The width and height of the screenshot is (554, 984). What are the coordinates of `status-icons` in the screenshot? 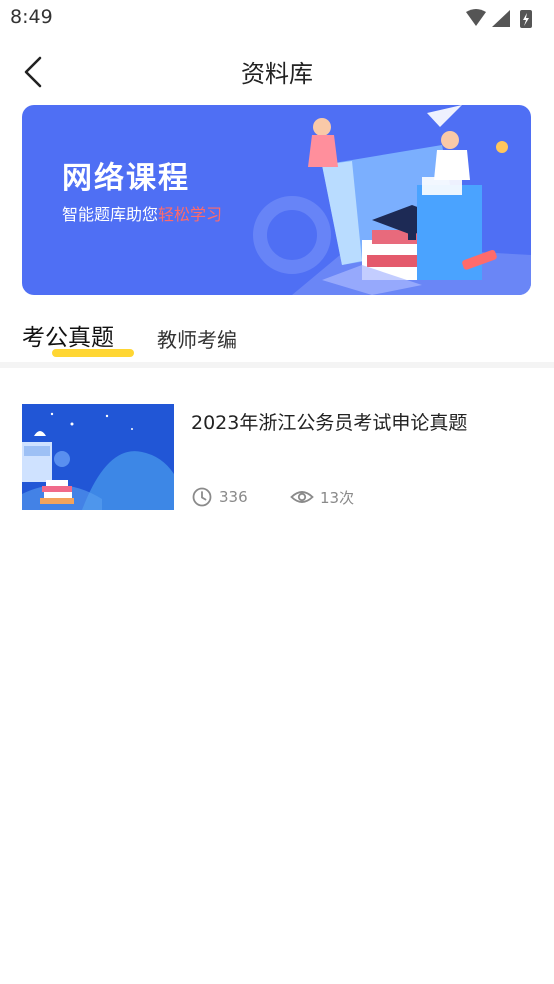 It's located at (499, 18).